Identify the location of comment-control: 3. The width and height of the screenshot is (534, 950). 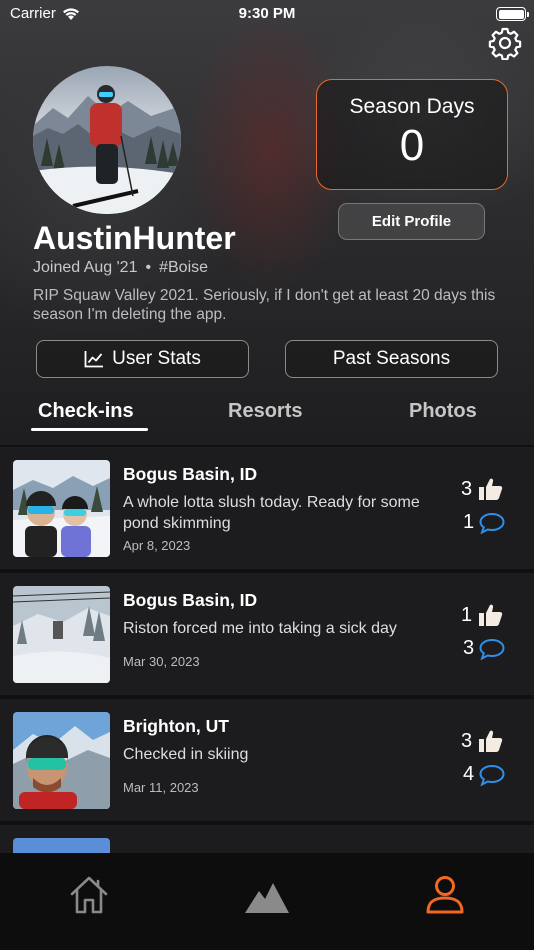
(484, 648).